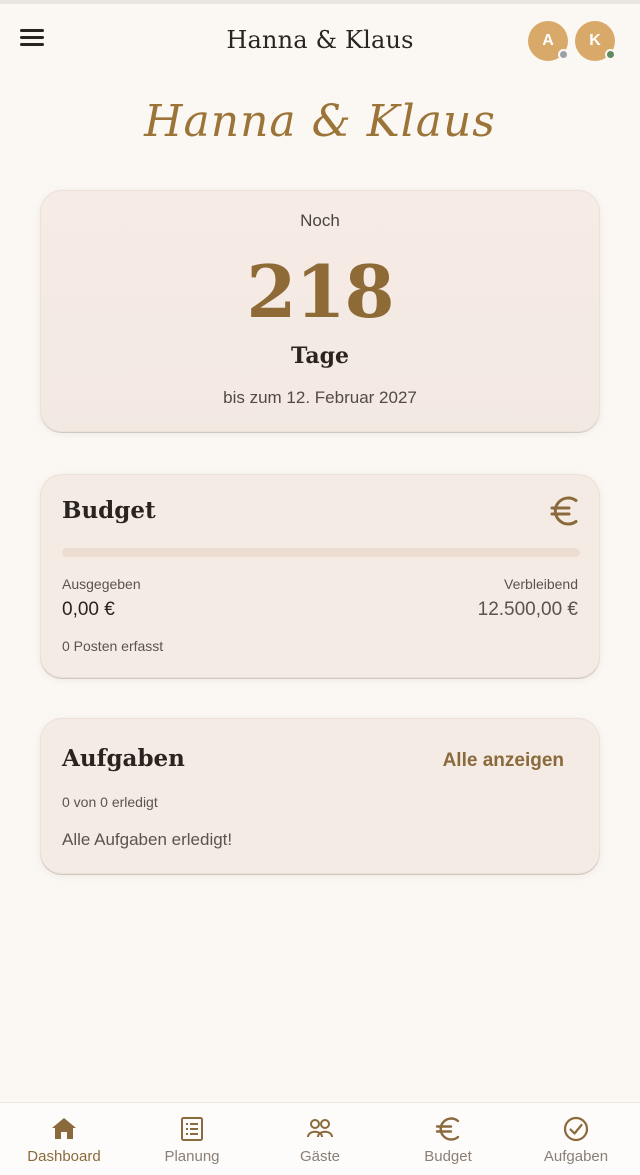 The width and height of the screenshot is (640, 1175). I want to click on list-icon, so click(192, 1129).